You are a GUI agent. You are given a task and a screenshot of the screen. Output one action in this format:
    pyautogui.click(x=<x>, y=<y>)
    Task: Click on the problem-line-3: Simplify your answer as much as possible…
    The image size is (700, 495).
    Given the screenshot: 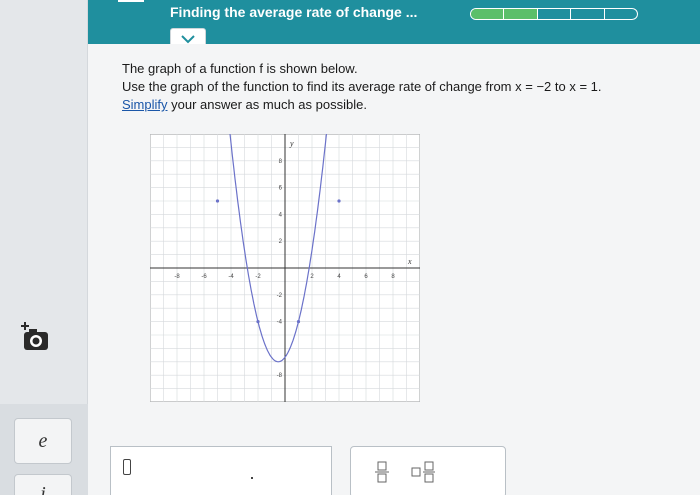 What is the action you would take?
    pyautogui.click(x=361, y=105)
    